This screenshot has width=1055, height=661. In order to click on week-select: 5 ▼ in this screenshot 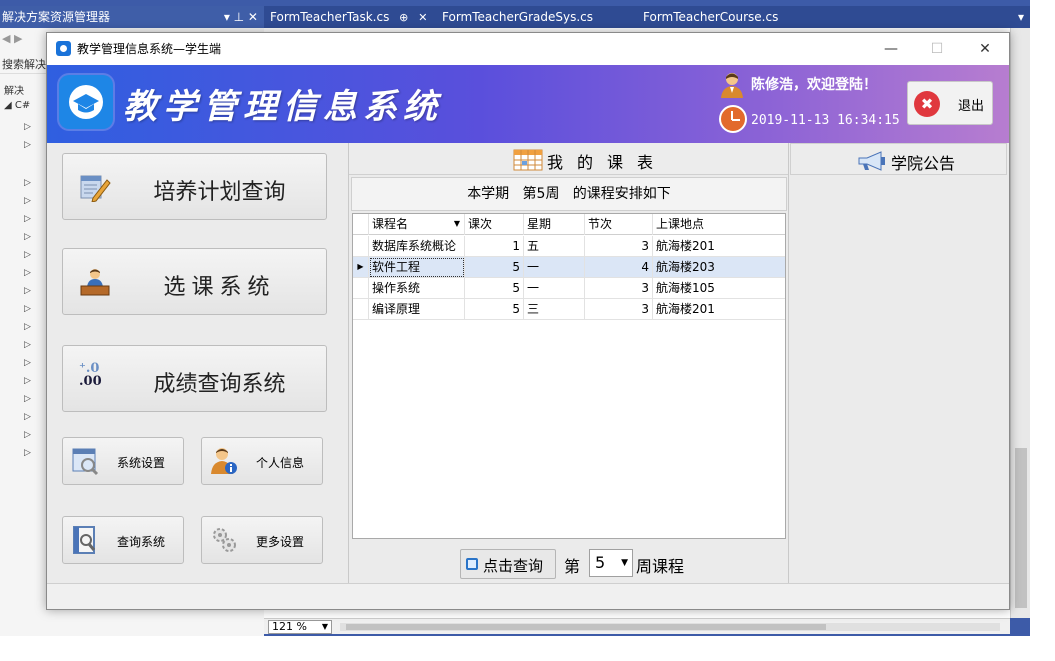, I will do `click(611, 563)`.